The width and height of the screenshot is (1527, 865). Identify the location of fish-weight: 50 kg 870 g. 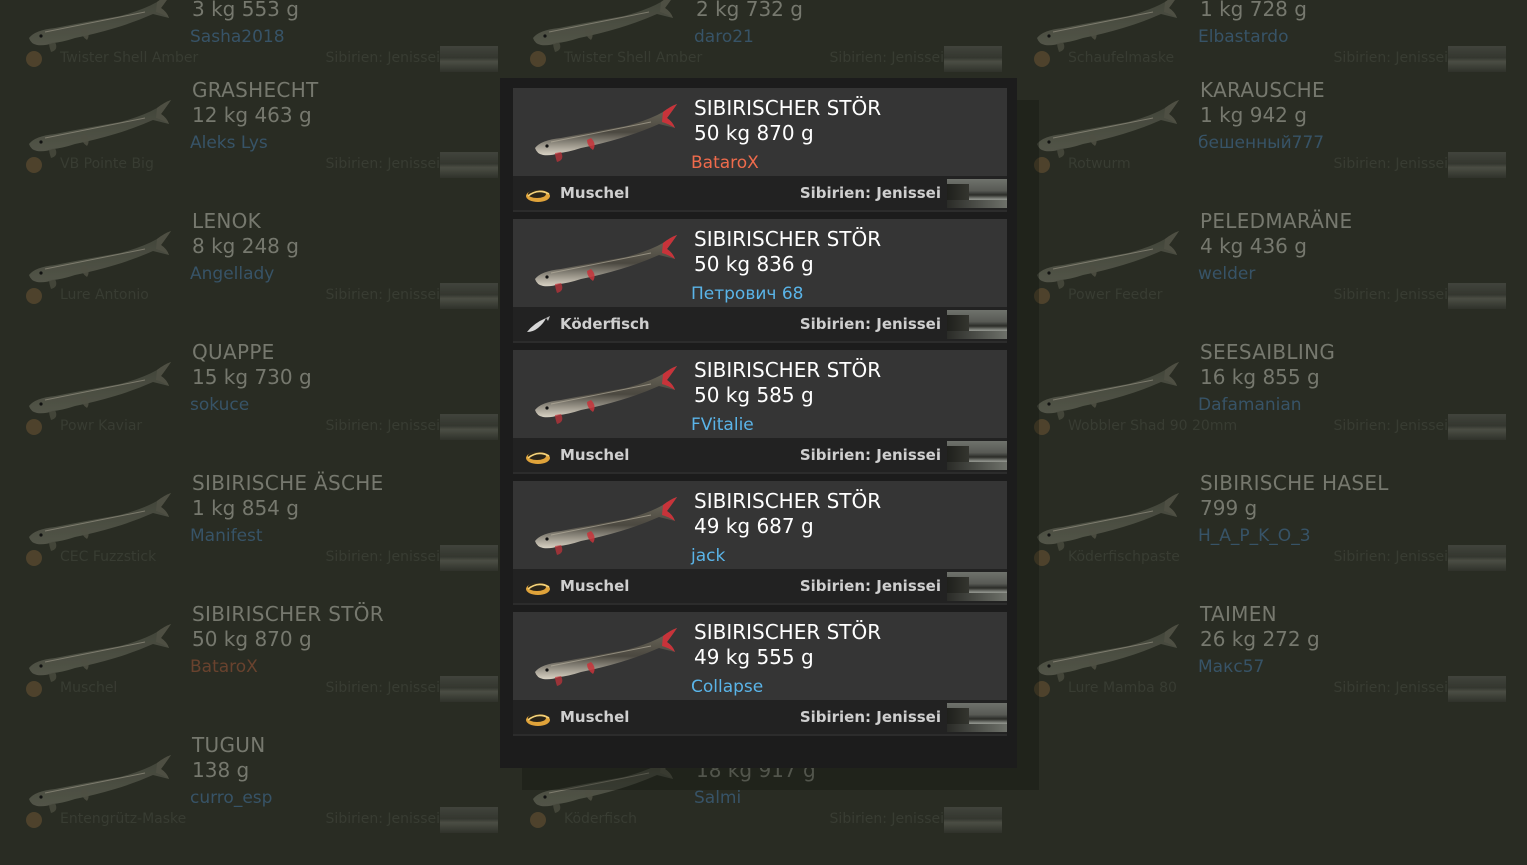
(754, 133).